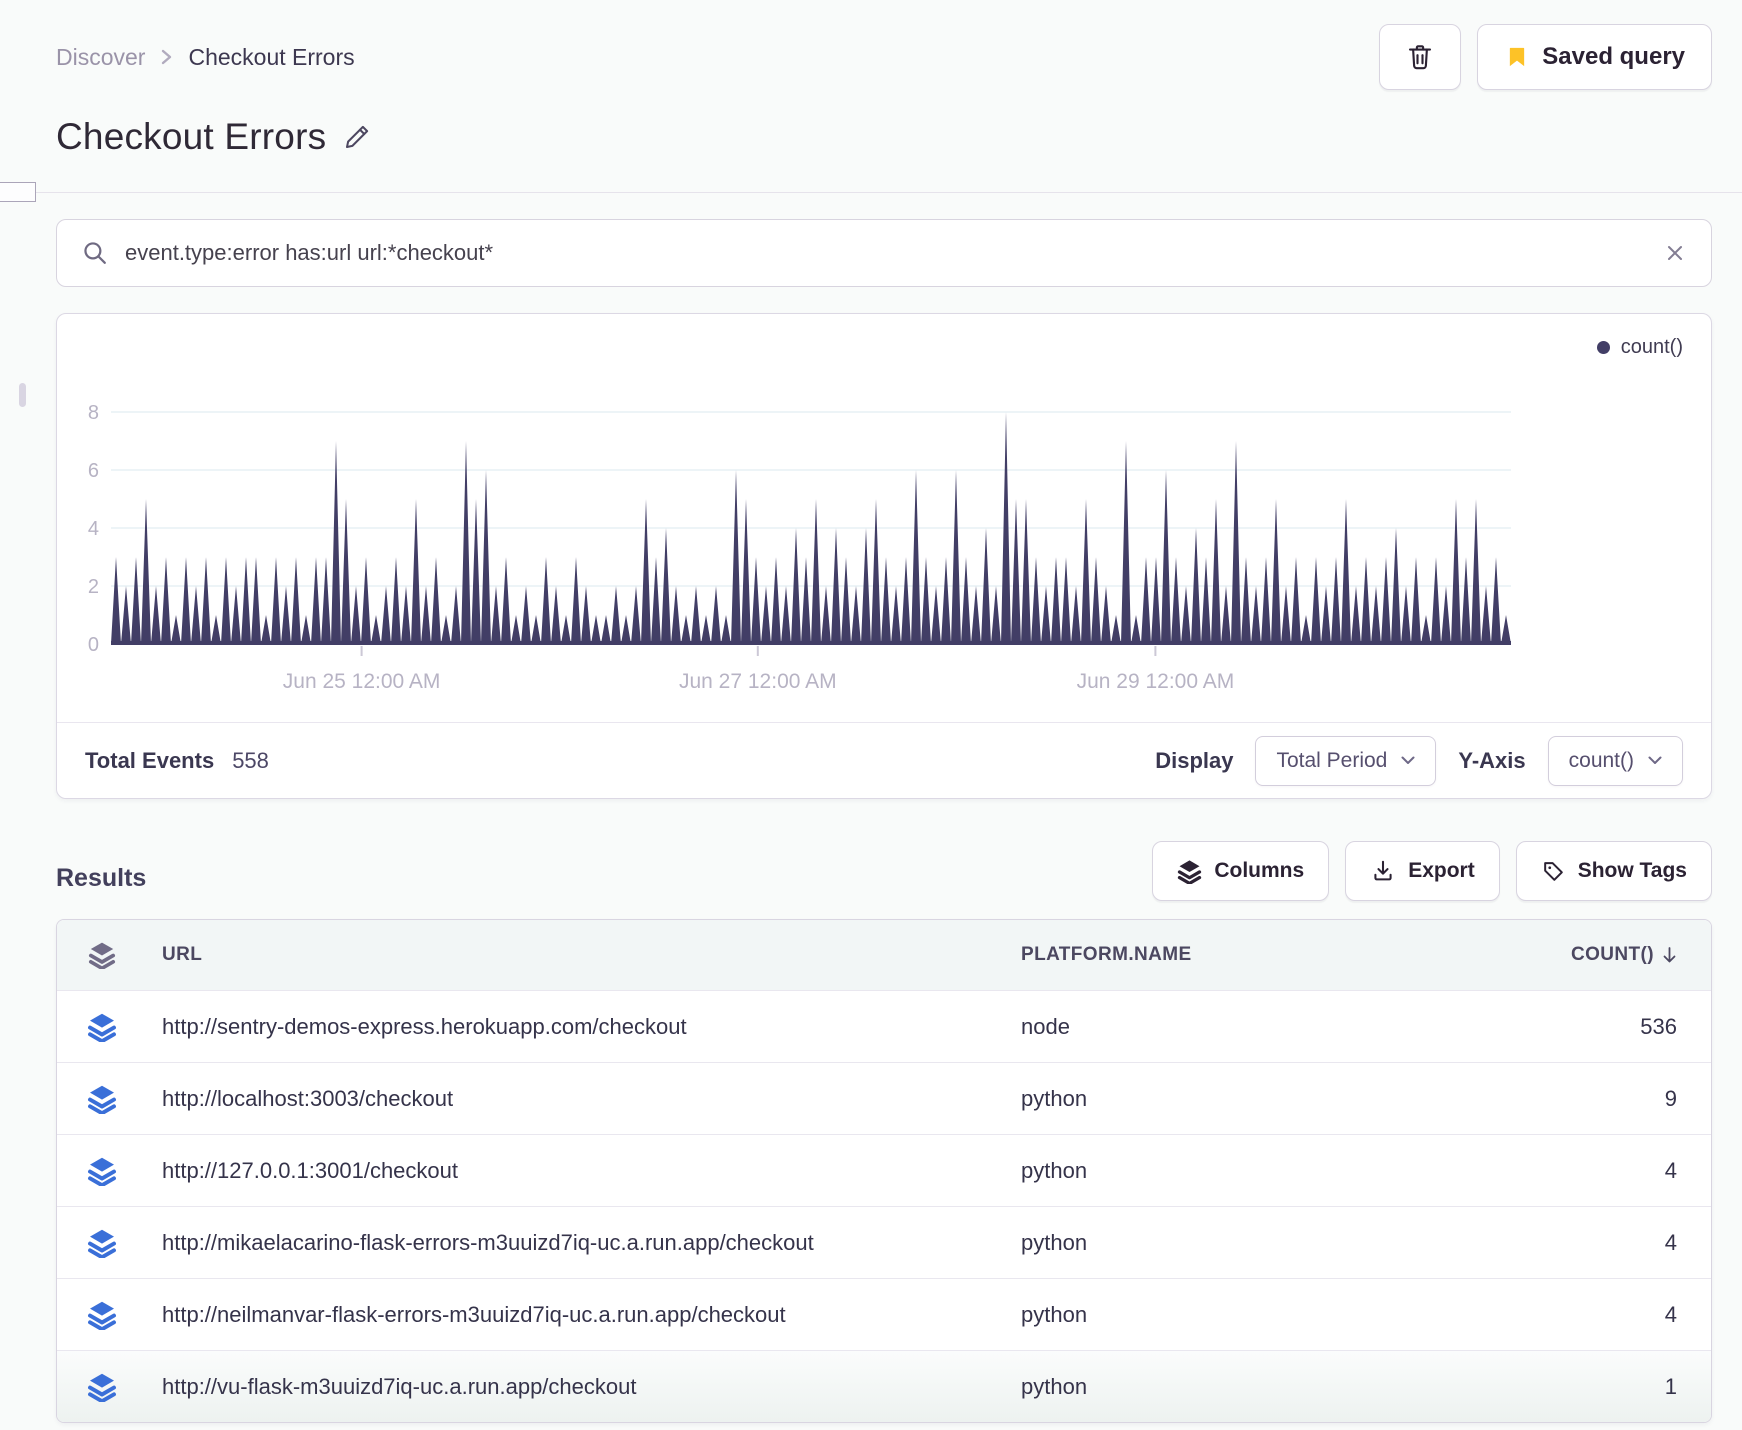 The image size is (1742, 1430). I want to click on yaxis-label: Y-Axis, so click(1492, 760).